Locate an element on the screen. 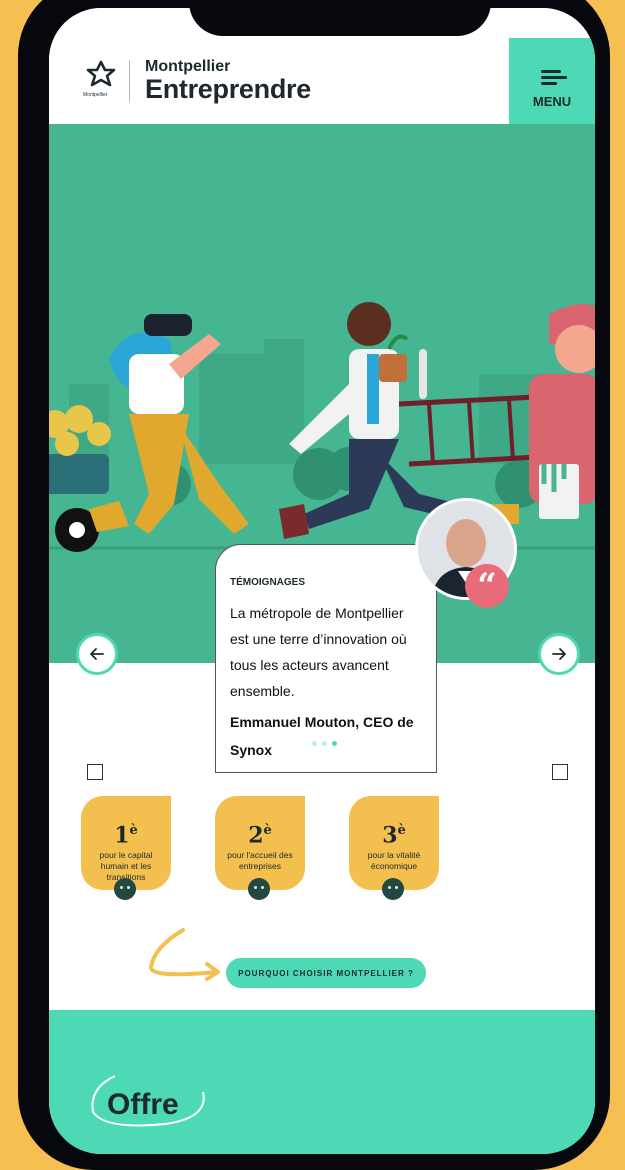 This screenshot has width=625, height=1170. offre-title: Offre is located at coordinates (143, 1104).